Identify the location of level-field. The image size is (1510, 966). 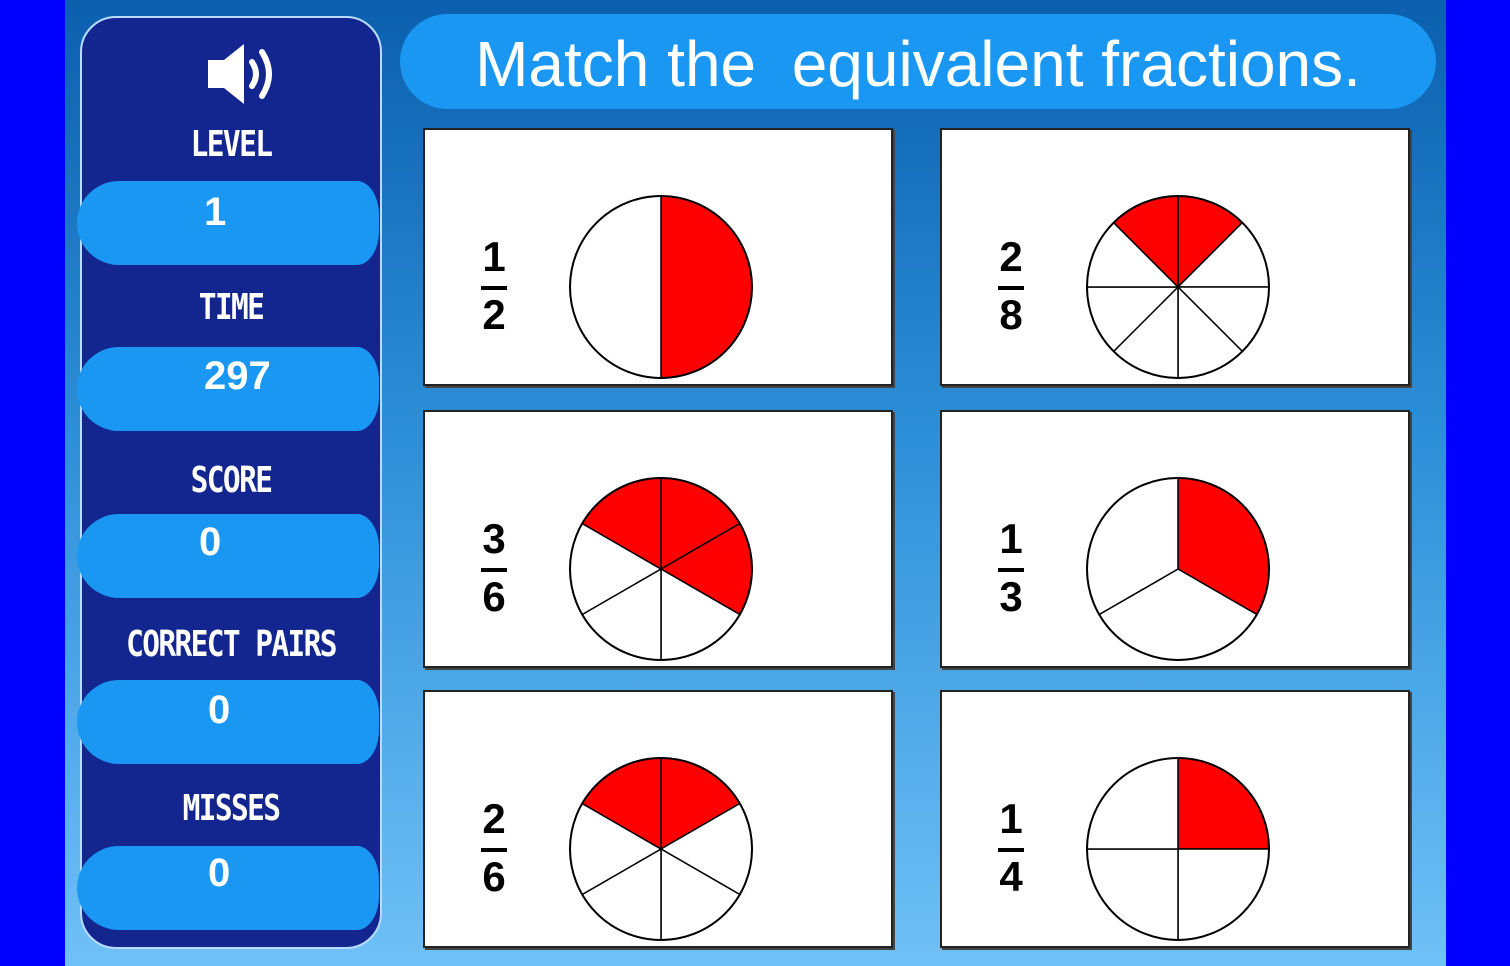
(228, 223).